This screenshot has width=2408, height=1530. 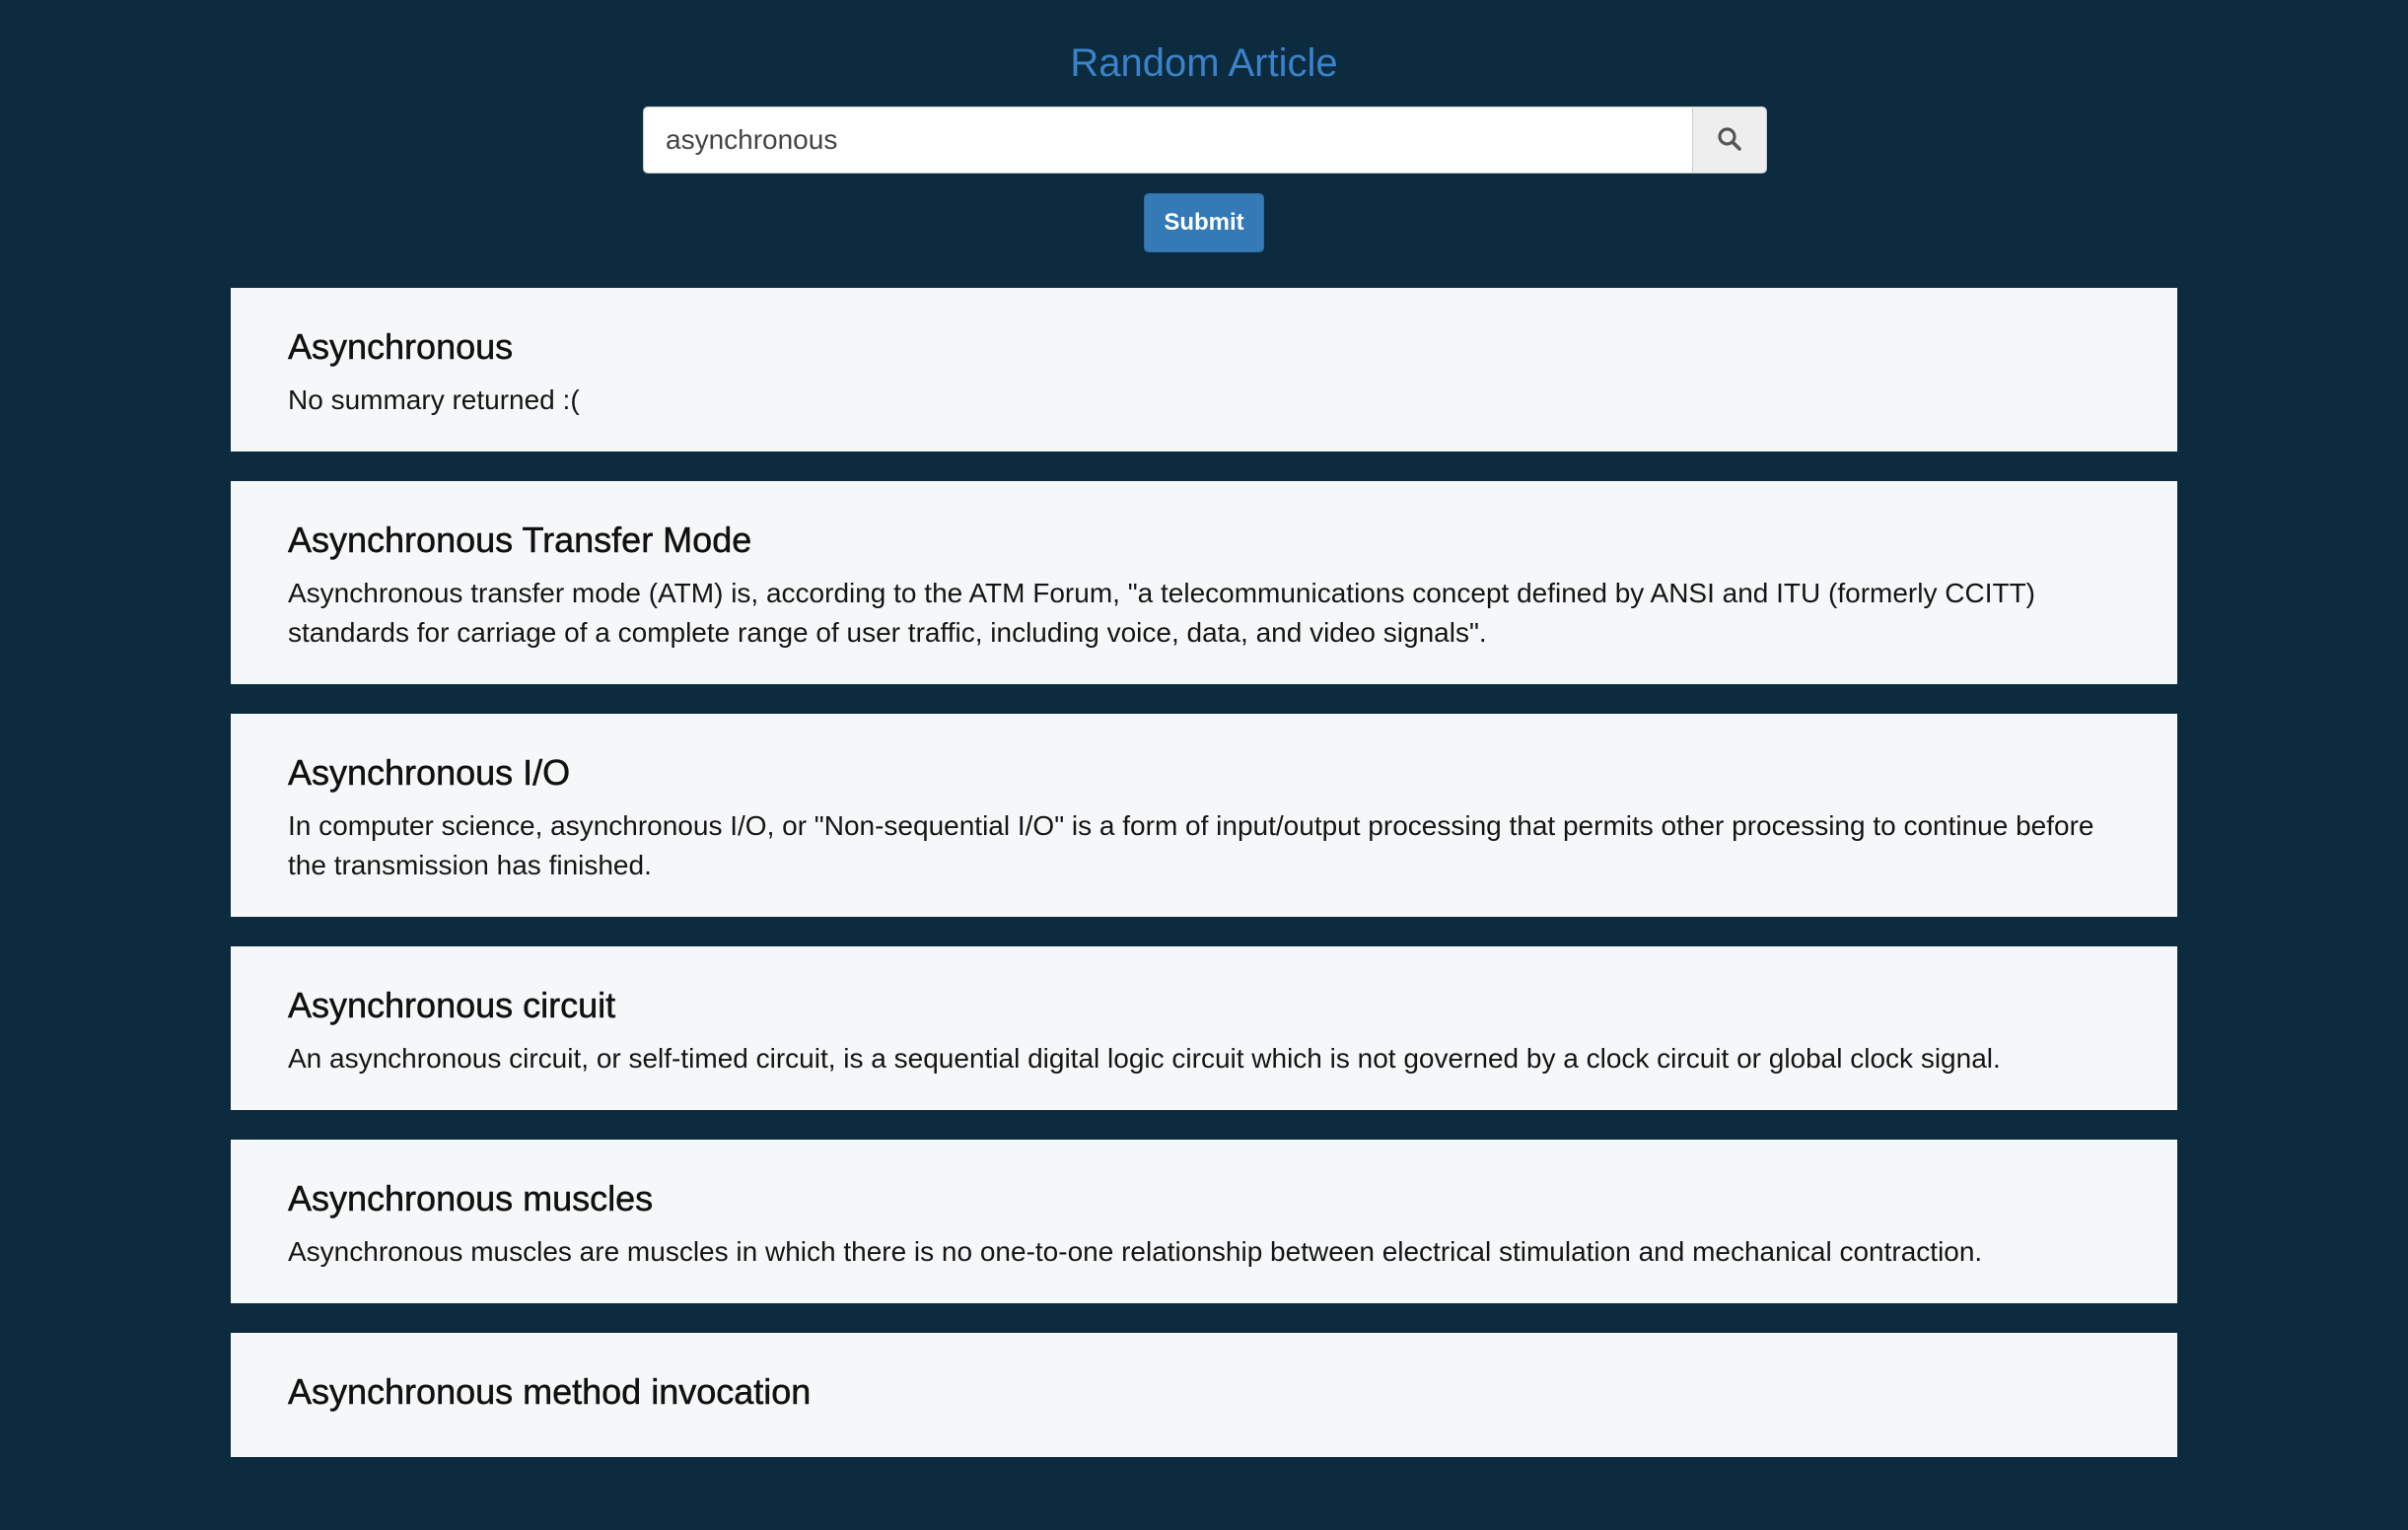 I want to click on search-button, so click(x=1729, y=140).